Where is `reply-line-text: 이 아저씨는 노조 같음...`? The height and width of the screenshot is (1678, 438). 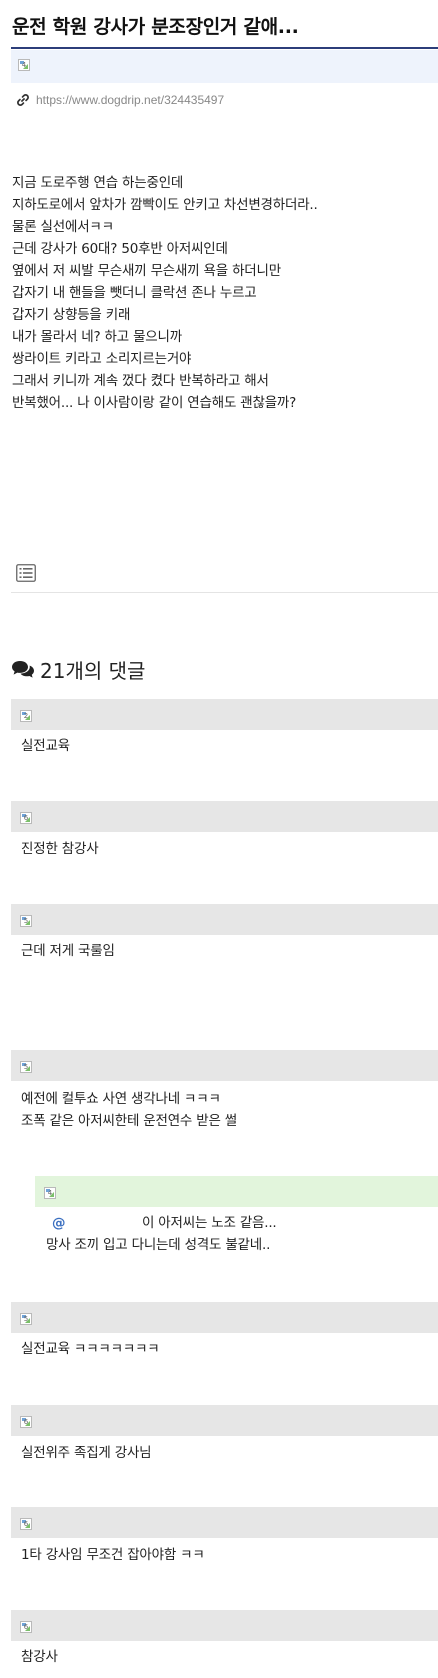
reply-line-text: 이 아저씨는 노조 같음... is located at coordinates (209, 1223).